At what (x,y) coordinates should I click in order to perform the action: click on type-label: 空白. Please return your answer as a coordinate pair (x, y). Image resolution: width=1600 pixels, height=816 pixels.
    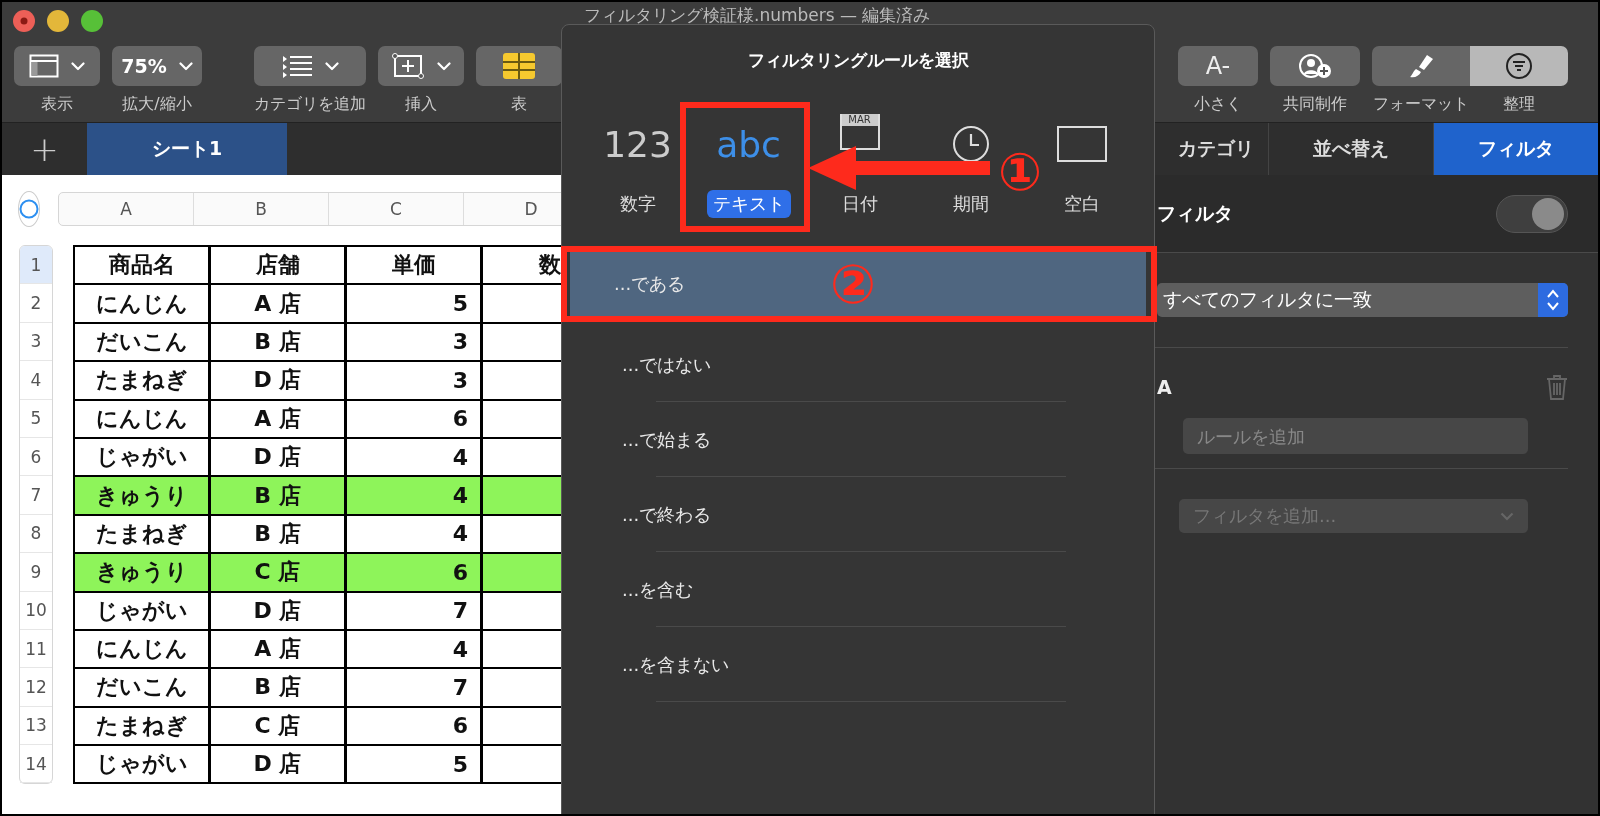
    Looking at the image, I should click on (1081, 204).